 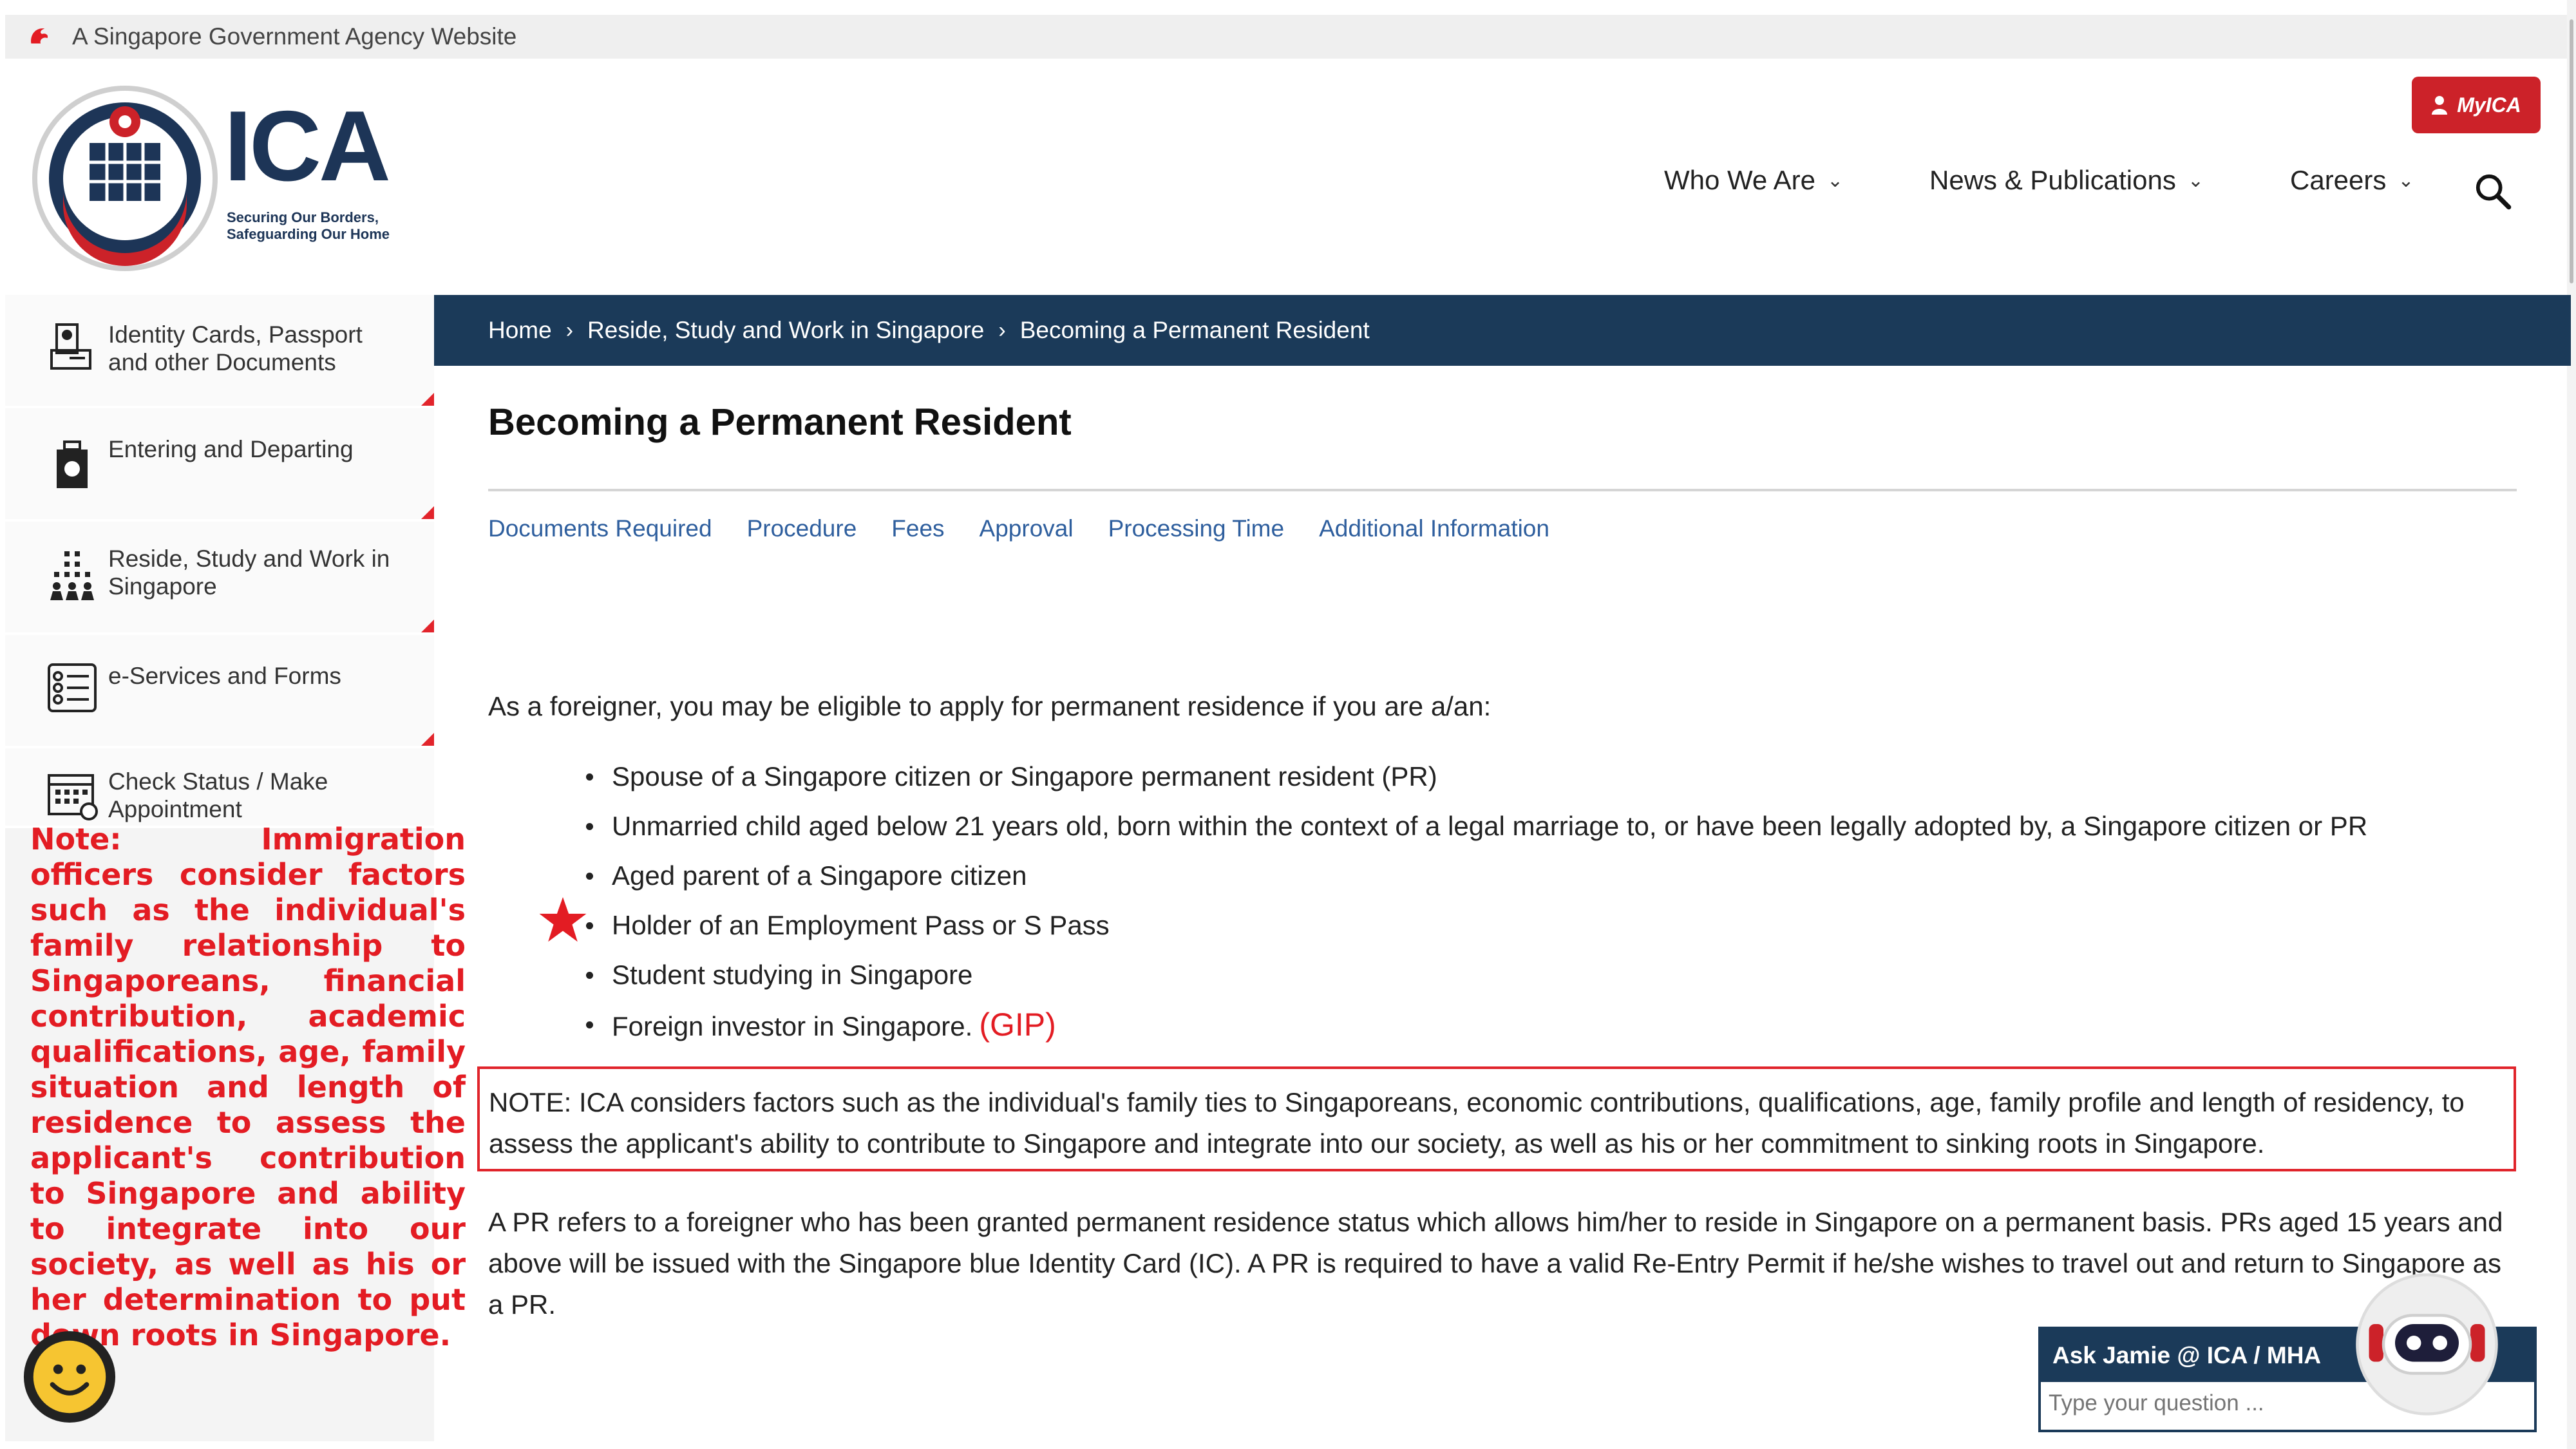 I want to click on tab-approval: Approval, so click(x=1027, y=528).